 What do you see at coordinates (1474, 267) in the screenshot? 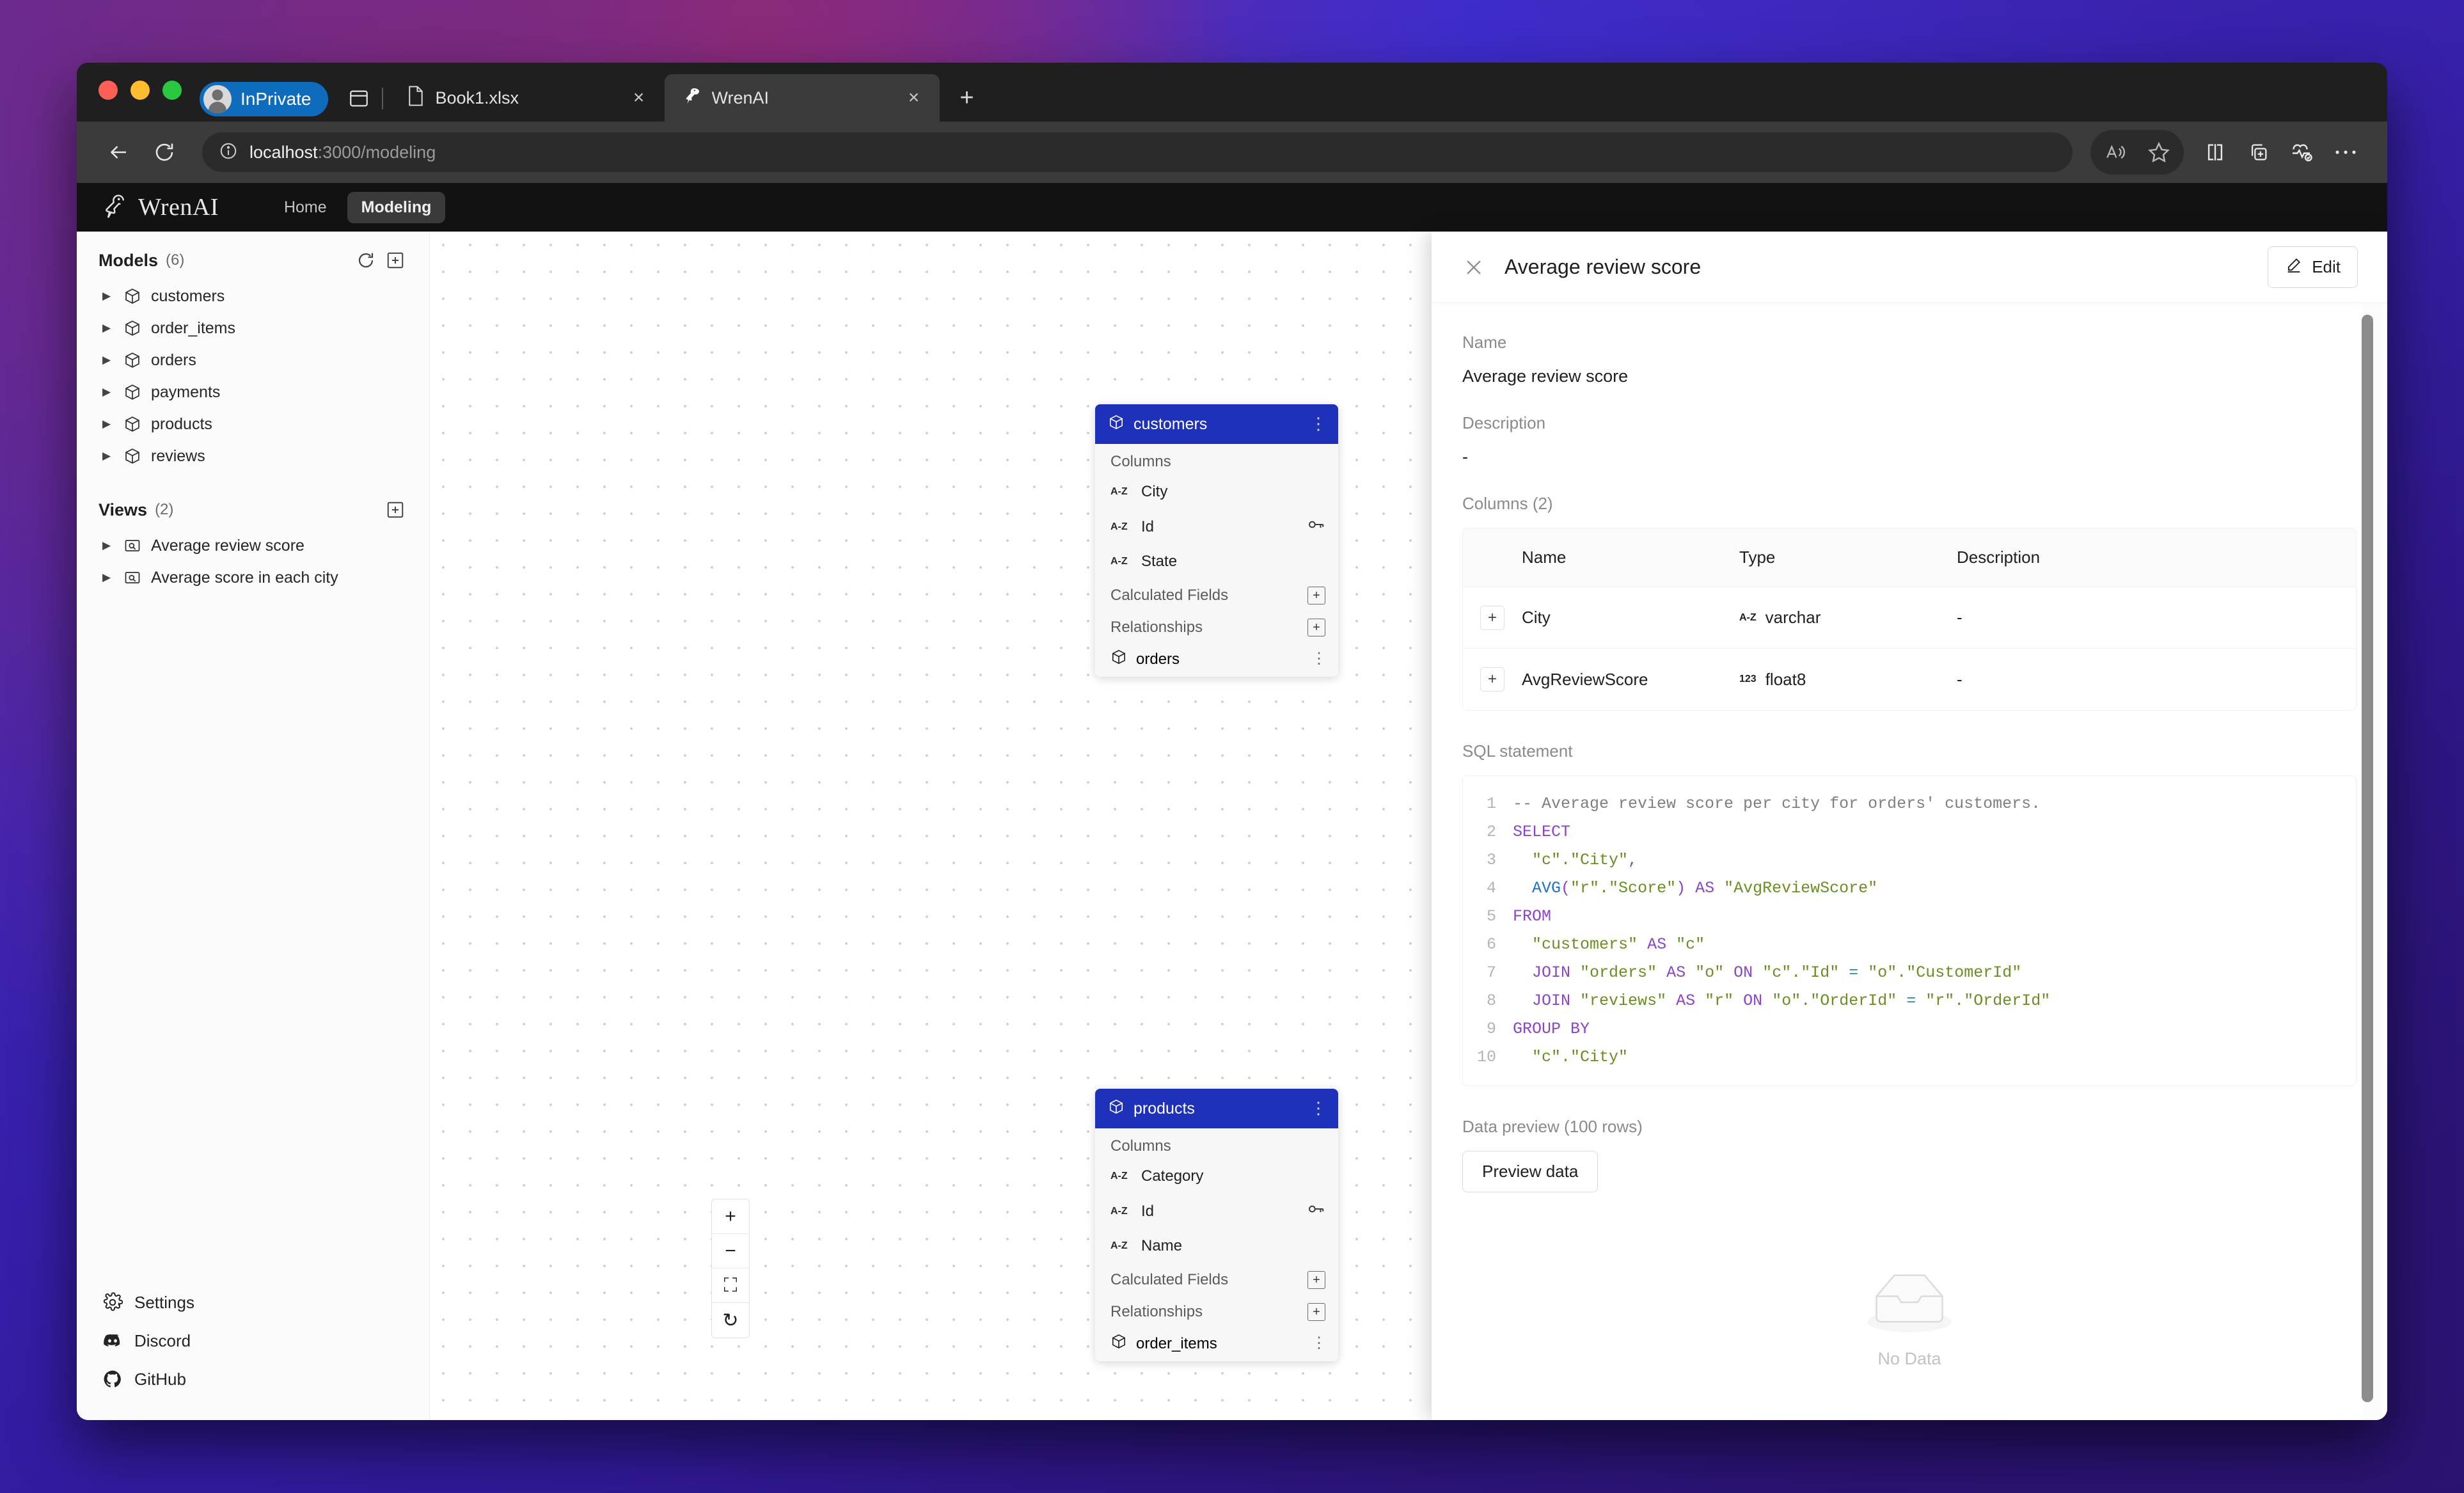
I see `close-icon` at bounding box center [1474, 267].